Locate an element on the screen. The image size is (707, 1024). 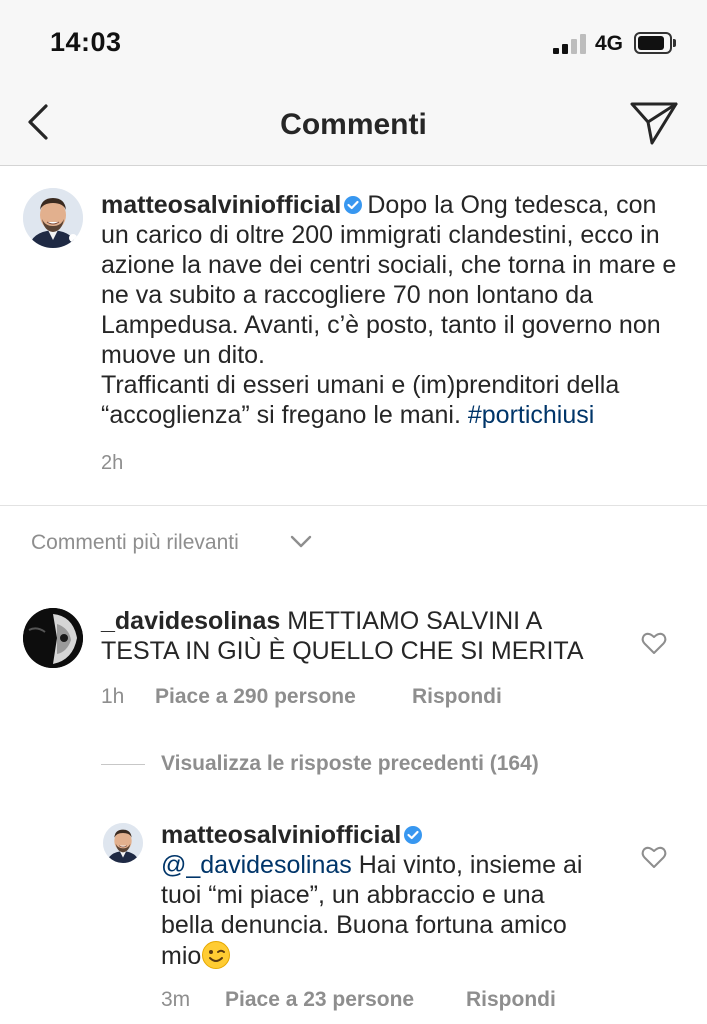
battery-icon is located at coordinates (655, 43).